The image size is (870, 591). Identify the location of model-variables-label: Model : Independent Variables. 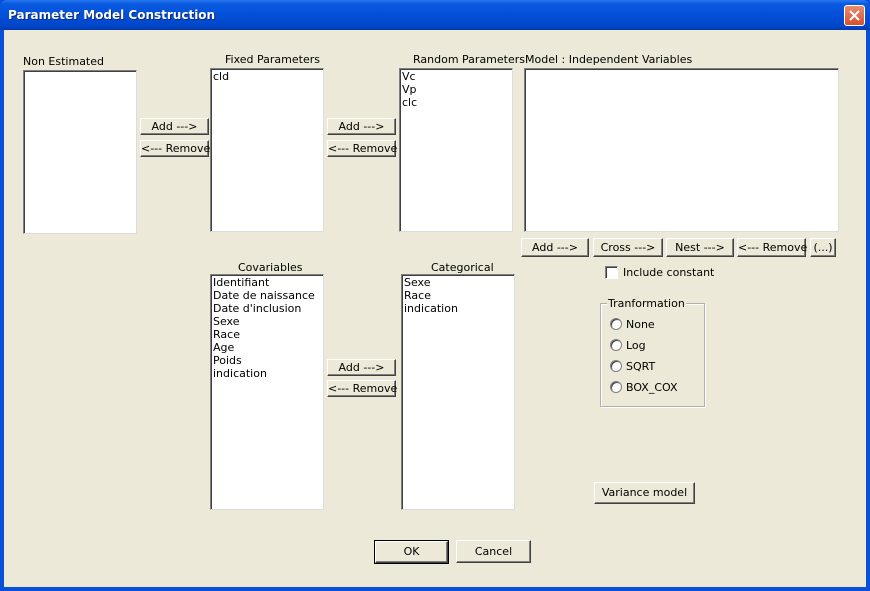
(609, 59).